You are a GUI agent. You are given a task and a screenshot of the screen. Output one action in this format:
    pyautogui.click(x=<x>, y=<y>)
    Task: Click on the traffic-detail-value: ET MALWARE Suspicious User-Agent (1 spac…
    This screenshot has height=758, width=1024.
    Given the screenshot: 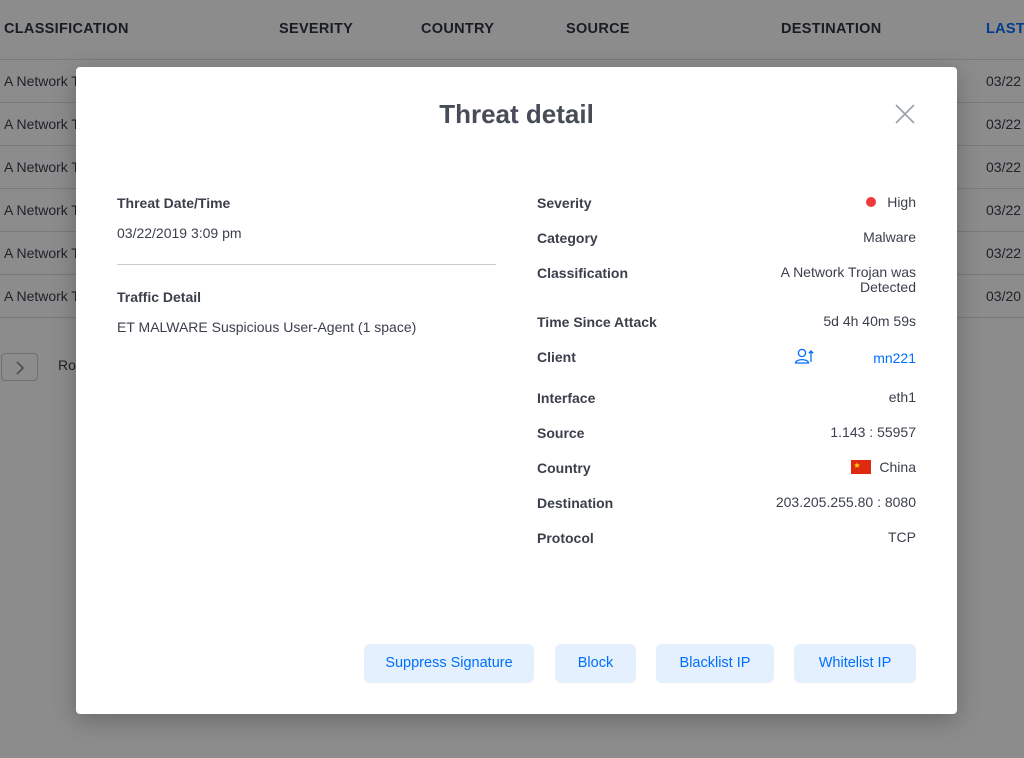 What is the action you would take?
    pyautogui.click(x=267, y=327)
    